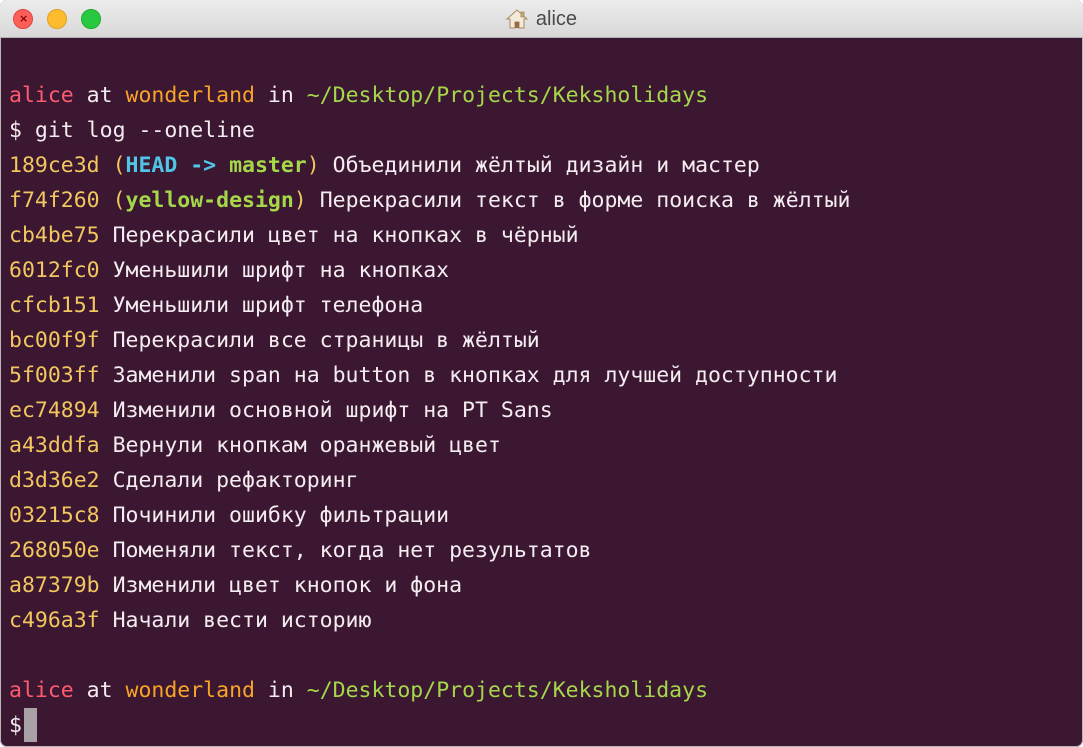  I want to click on commit-hash: ec74894, so click(54, 410).